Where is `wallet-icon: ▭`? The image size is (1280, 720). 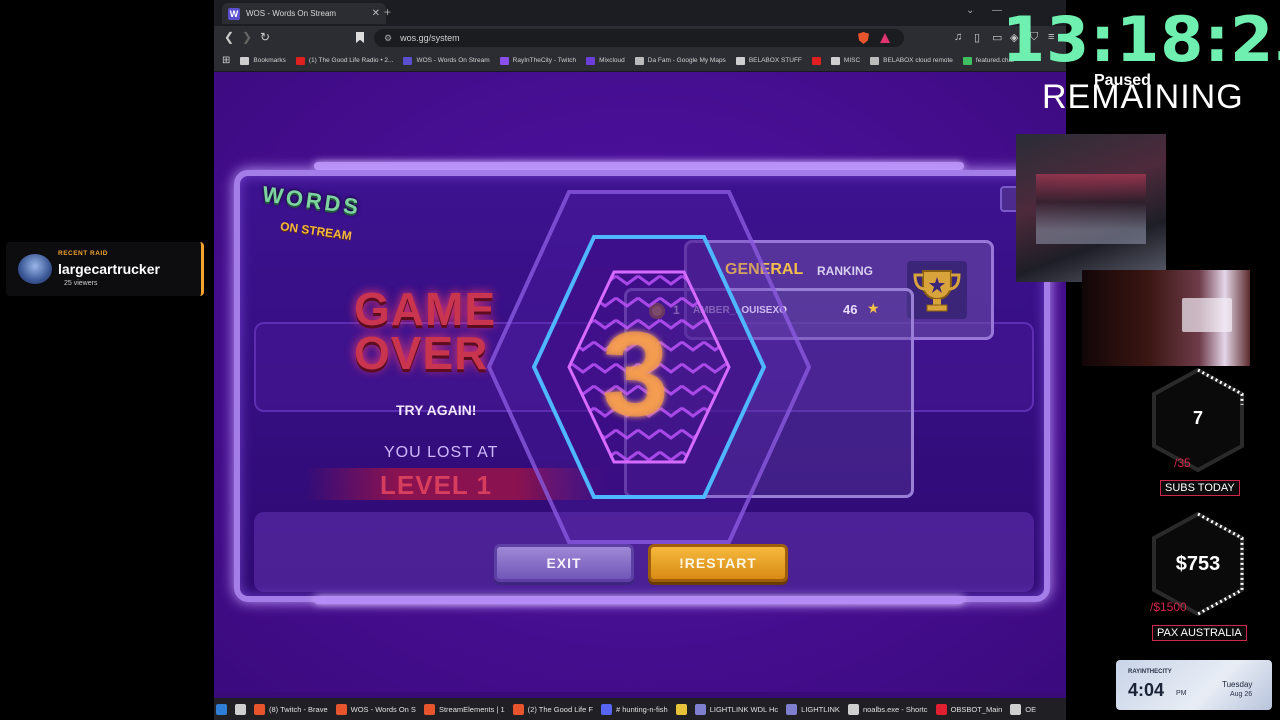
wallet-icon: ▭ is located at coordinates (997, 37).